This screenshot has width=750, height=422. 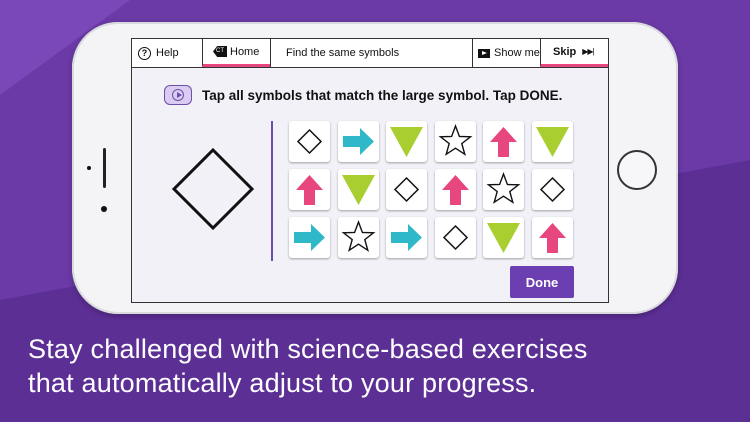 I want to click on skip-icon: ▶▶|, so click(x=588, y=51).